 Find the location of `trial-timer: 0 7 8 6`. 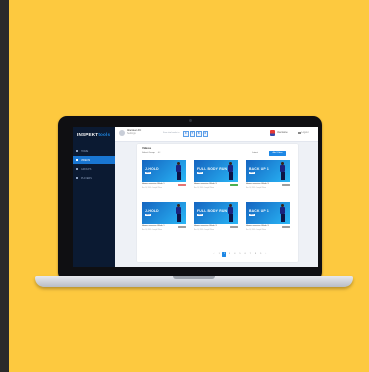

trial-timer: 0 7 8 6 is located at coordinates (196, 133).